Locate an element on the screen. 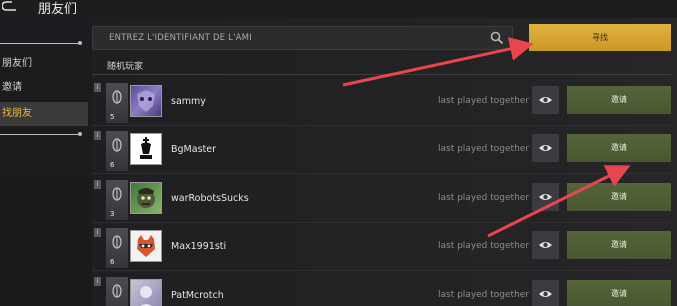 This screenshot has height=306, width=677. rank-badge: 3 is located at coordinates (117, 200).